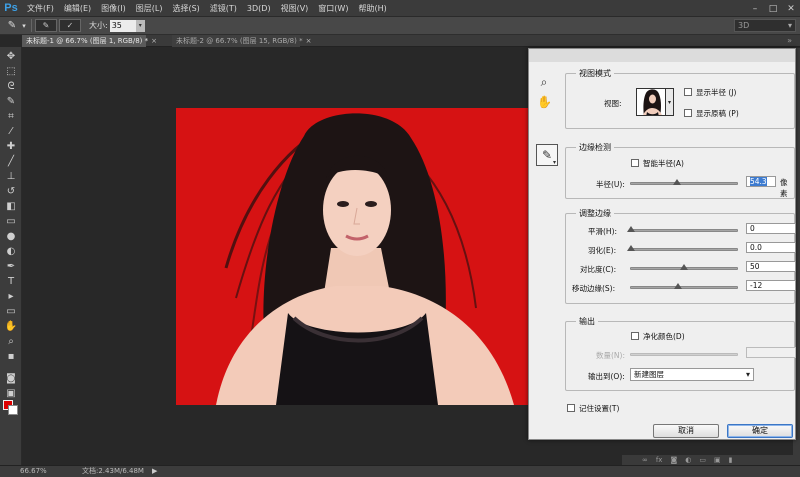 This screenshot has height=477, width=800. I want to click on refine-radius-brush-icon: ✎, so click(46, 25).